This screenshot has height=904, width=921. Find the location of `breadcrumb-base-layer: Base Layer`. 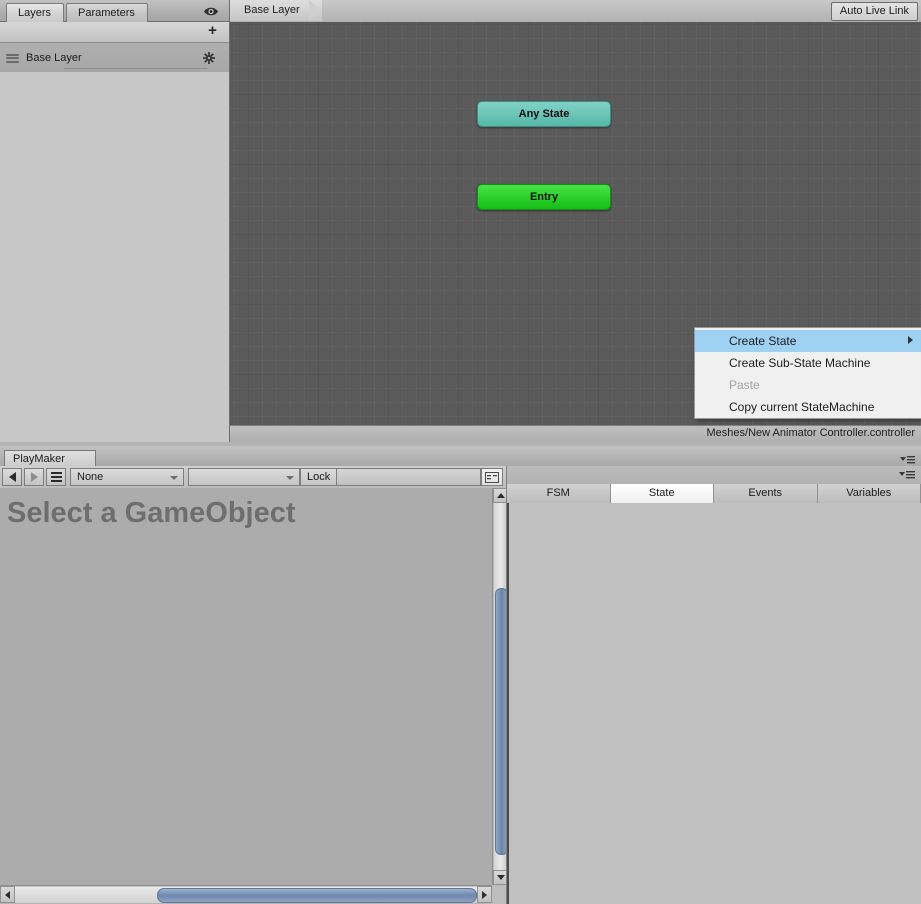

breadcrumb-base-layer: Base Layer is located at coordinates (276, 10).